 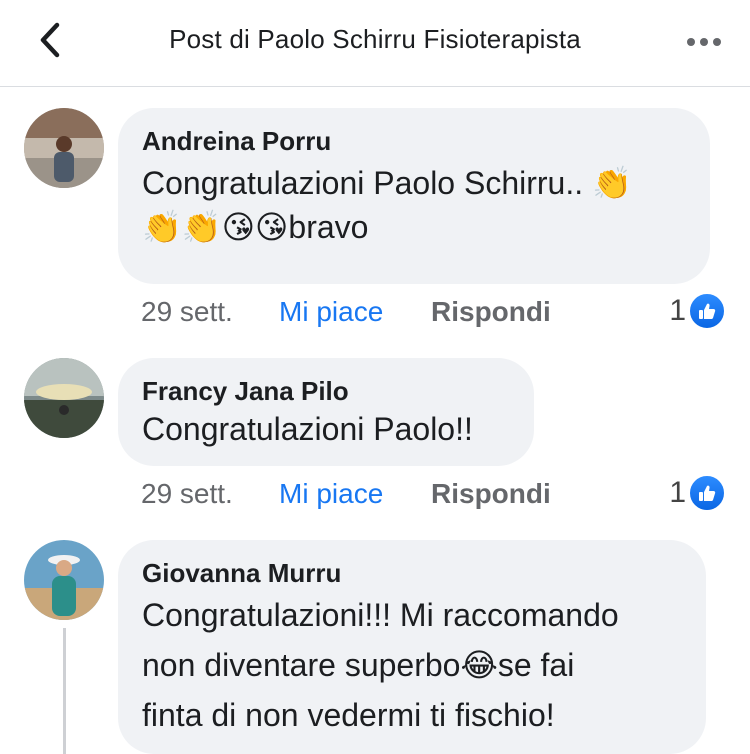 I want to click on more-dots-icon, so click(x=704, y=42).